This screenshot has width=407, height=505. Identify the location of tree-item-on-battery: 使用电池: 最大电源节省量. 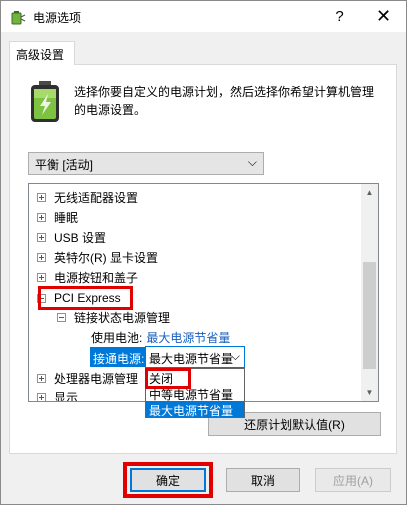
(160, 337).